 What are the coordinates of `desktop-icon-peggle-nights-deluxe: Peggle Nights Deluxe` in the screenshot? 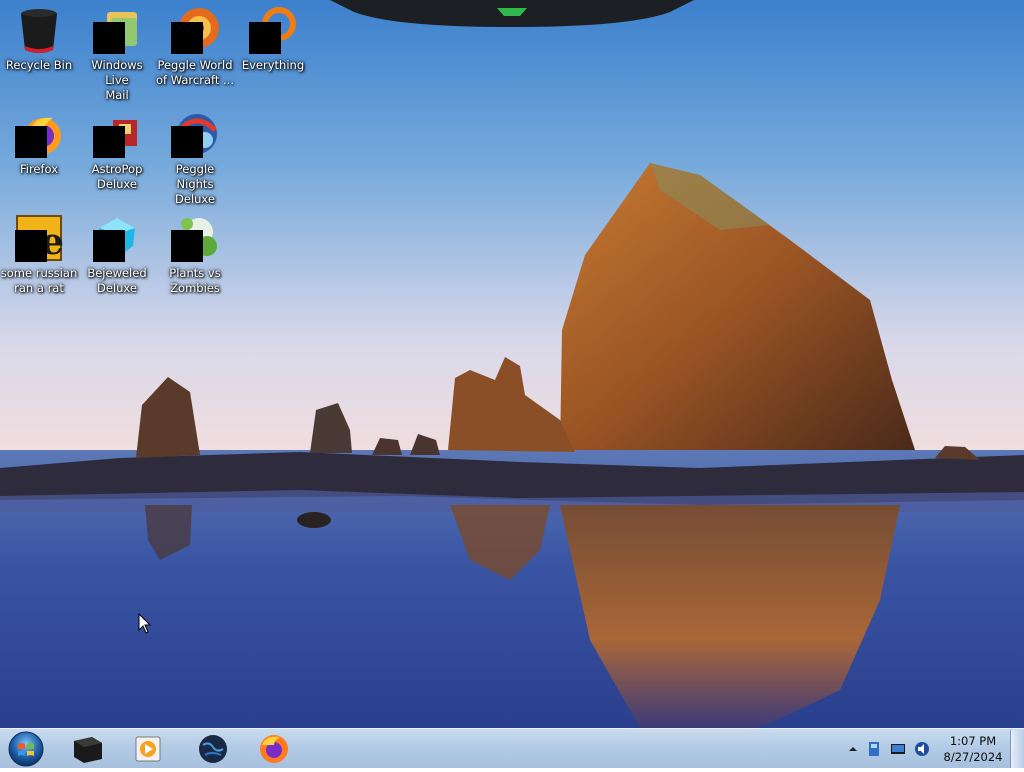 It's located at (195, 155).